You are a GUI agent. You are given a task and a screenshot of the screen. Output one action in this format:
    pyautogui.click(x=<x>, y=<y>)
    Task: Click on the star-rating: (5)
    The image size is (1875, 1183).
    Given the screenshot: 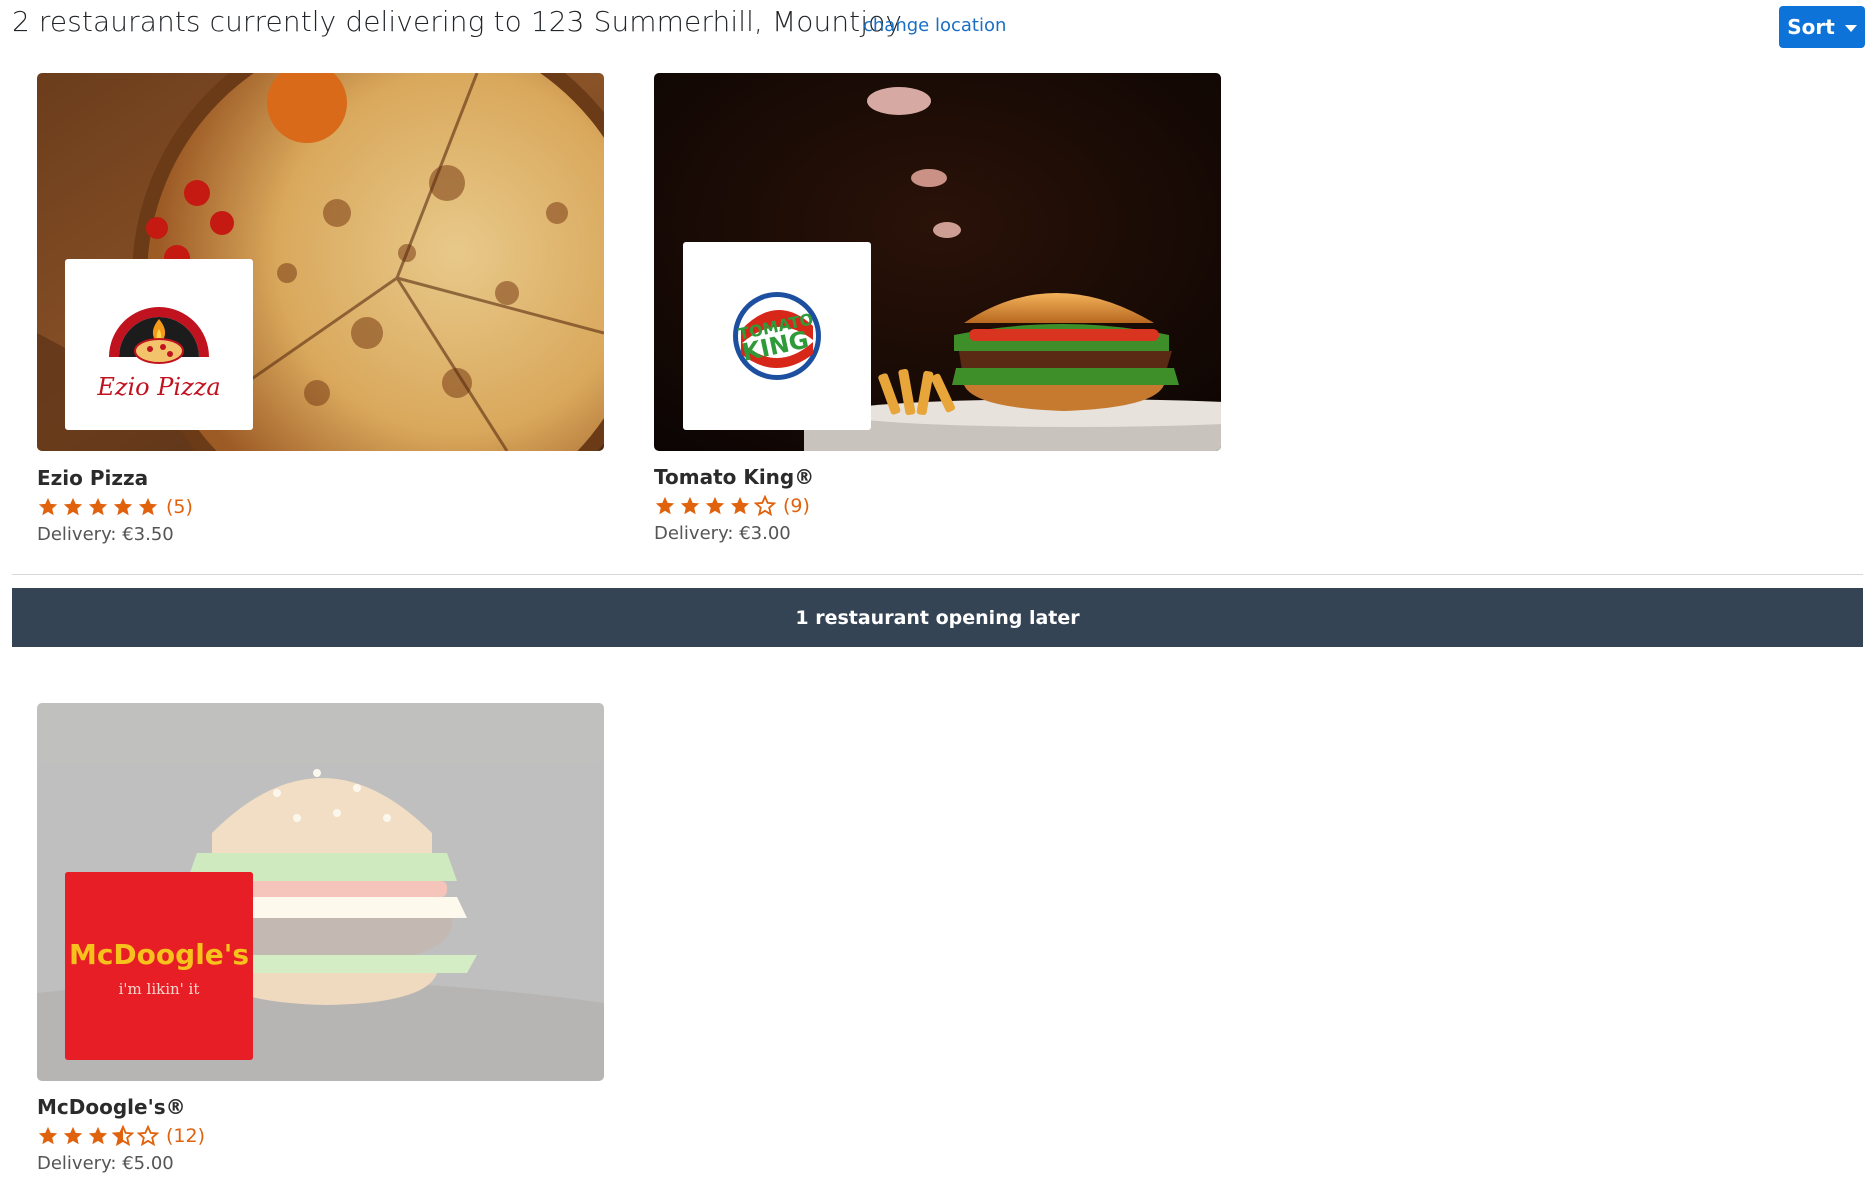 What is the action you would take?
    pyautogui.click(x=115, y=507)
    